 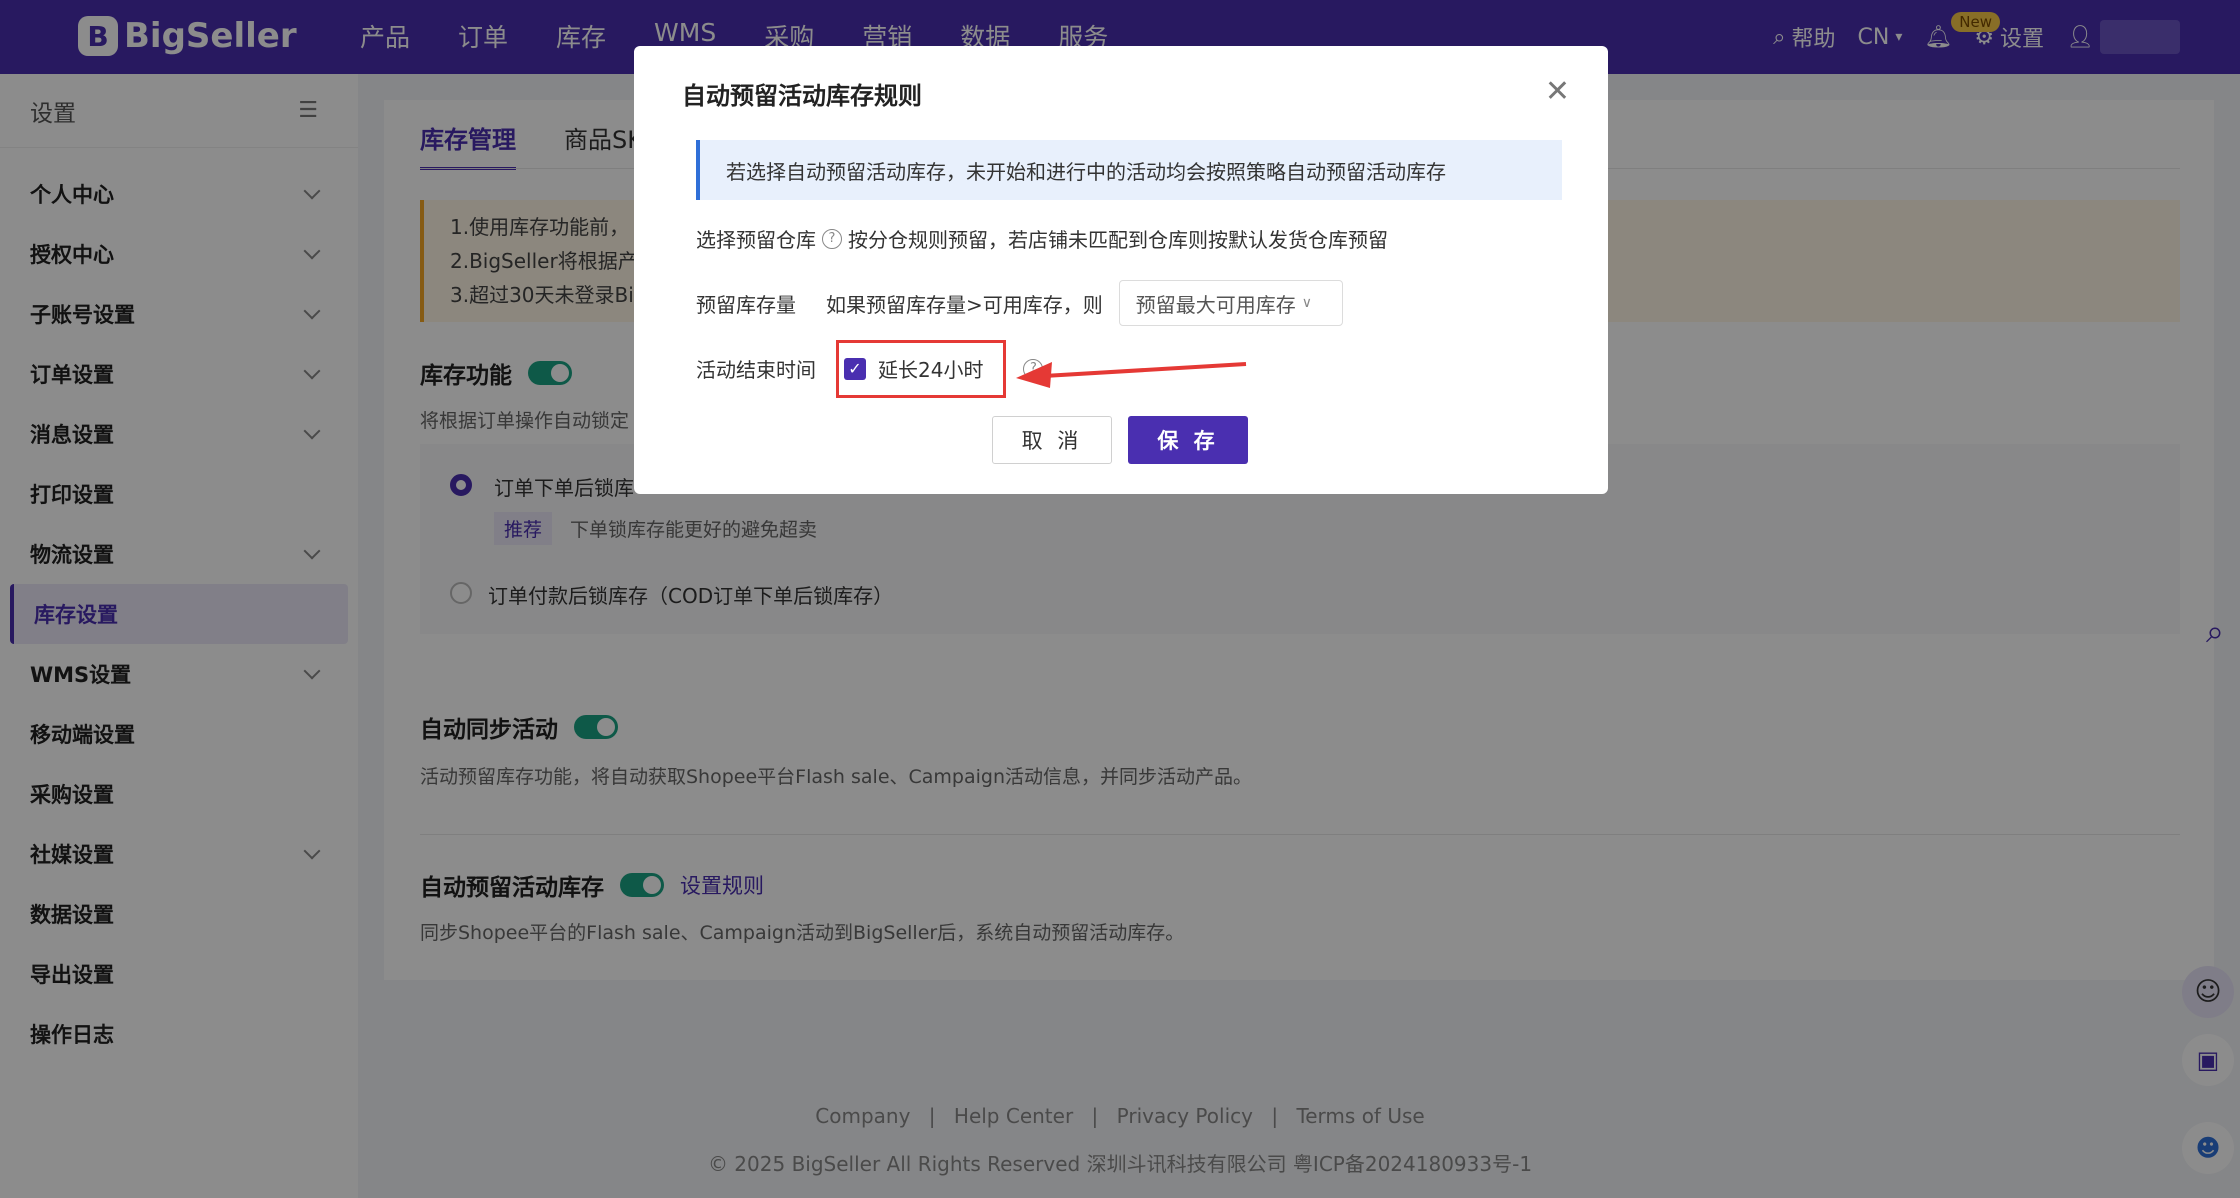 I want to click on quantity-select: 预留最大可用库存 ∨, so click(x=1230, y=303).